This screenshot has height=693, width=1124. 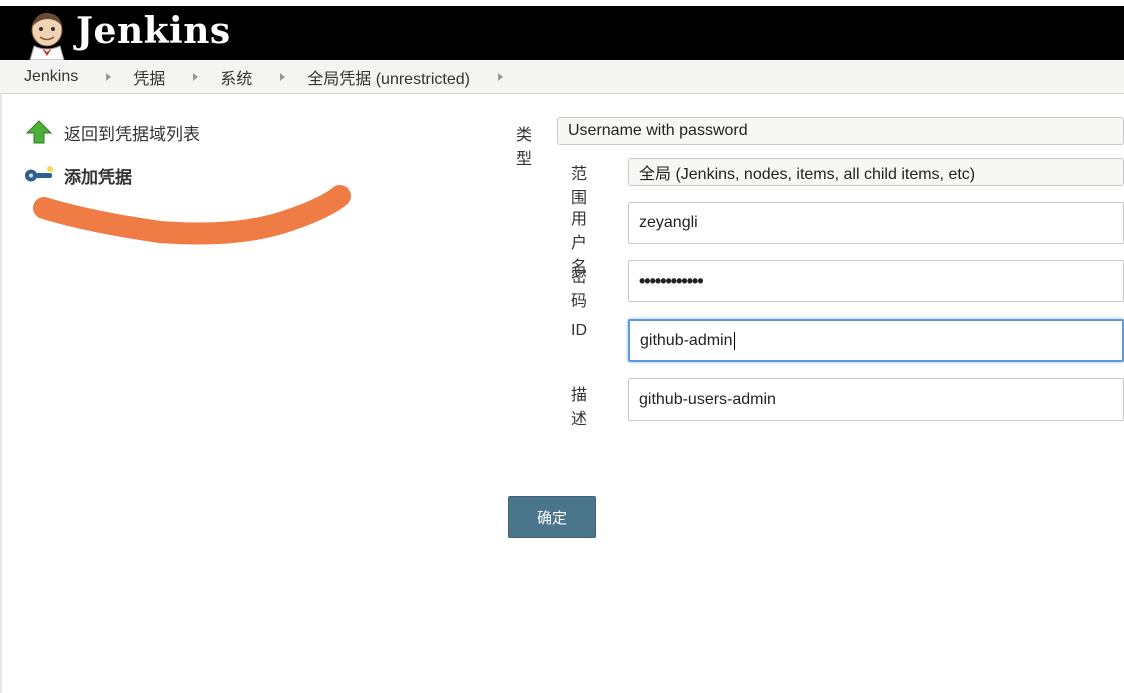 I want to click on window-top-edge, so click(x=562, y=3).